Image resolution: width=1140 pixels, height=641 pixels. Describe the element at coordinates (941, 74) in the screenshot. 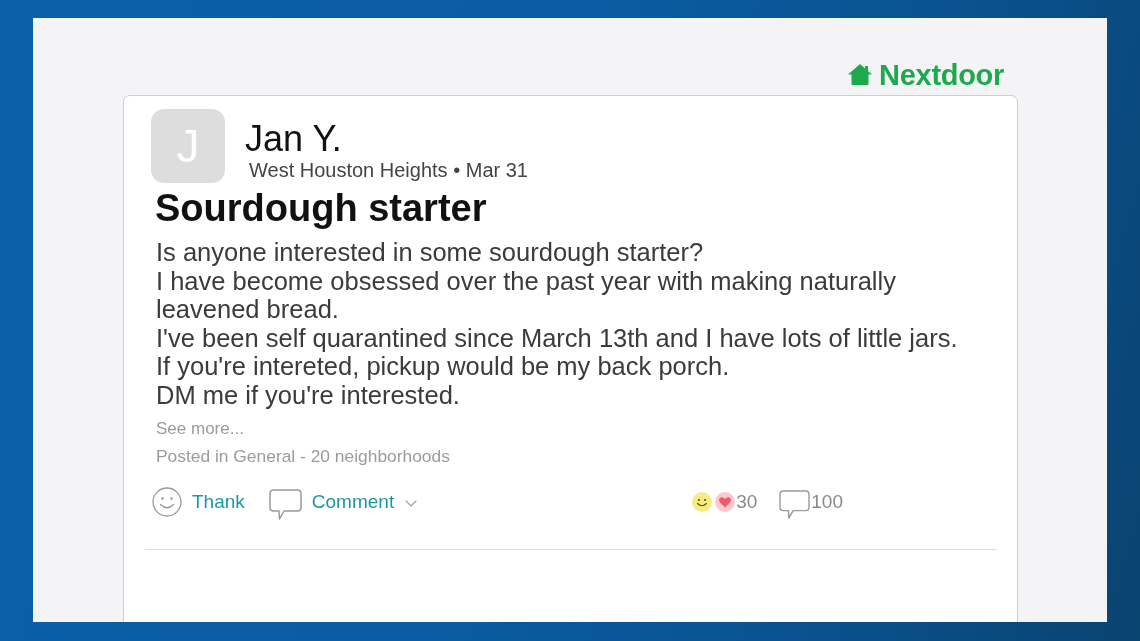

I see `logo-text: Nextdoor` at that location.